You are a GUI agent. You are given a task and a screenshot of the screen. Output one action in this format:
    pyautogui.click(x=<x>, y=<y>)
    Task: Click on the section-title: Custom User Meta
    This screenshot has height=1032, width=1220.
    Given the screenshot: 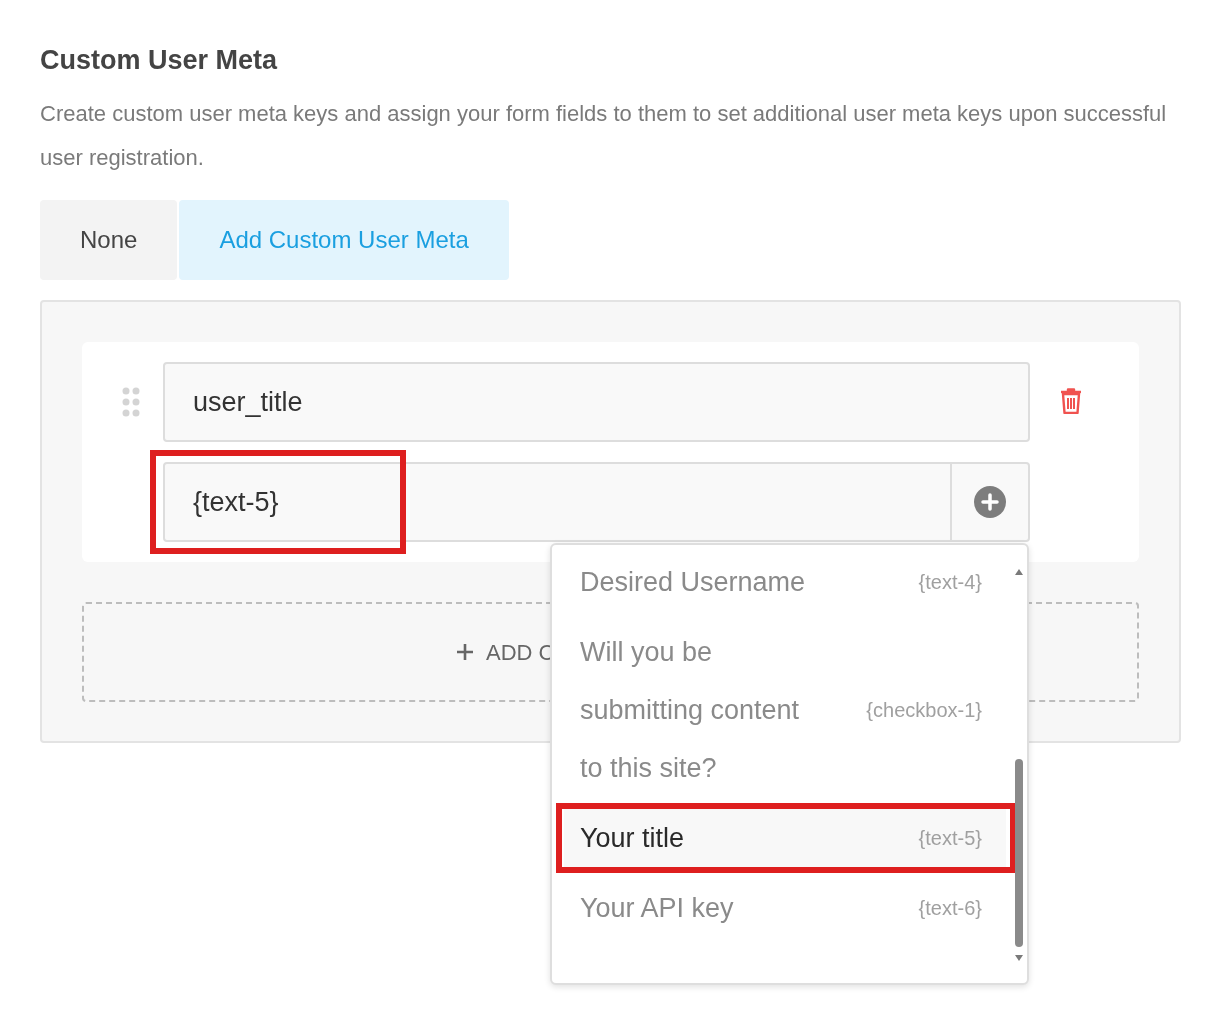 What is the action you would take?
    pyautogui.click(x=159, y=60)
    